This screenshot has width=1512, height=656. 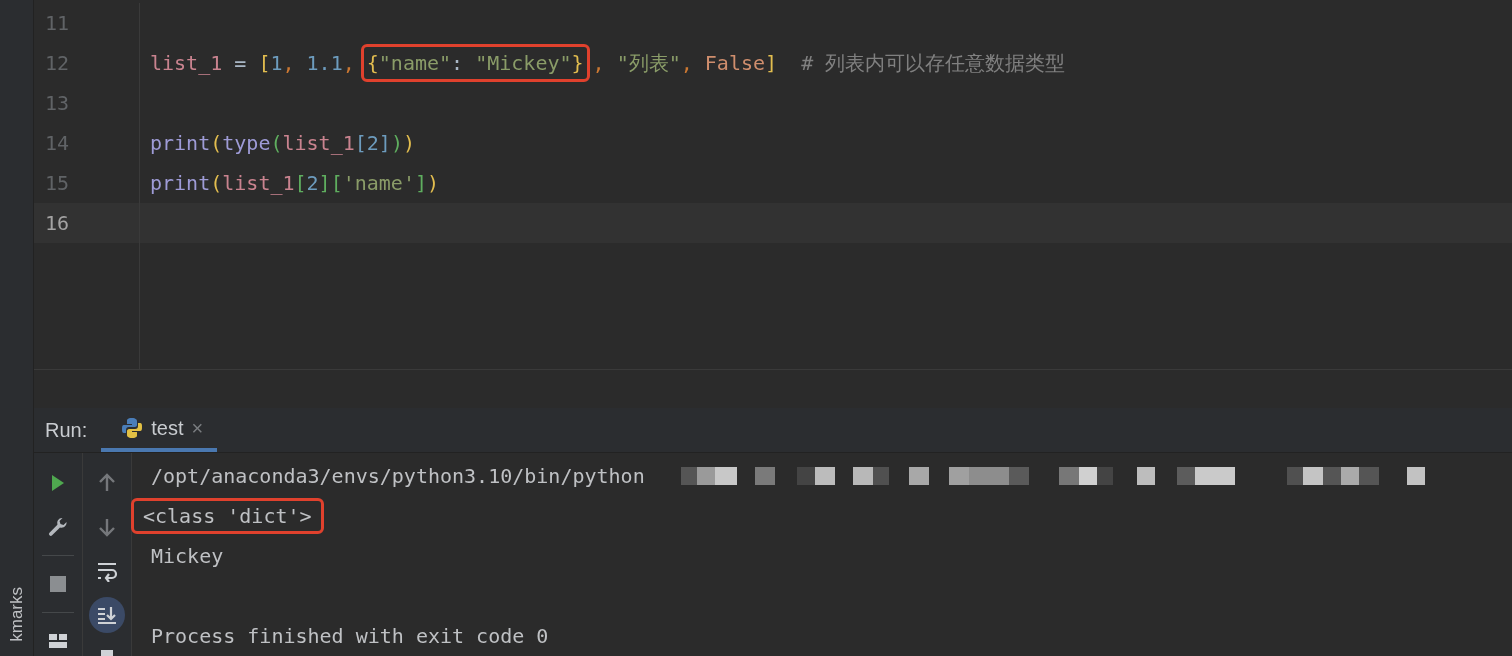 What do you see at coordinates (87, 63) in the screenshot?
I see `line-number: 12` at bounding box center [87, 63].